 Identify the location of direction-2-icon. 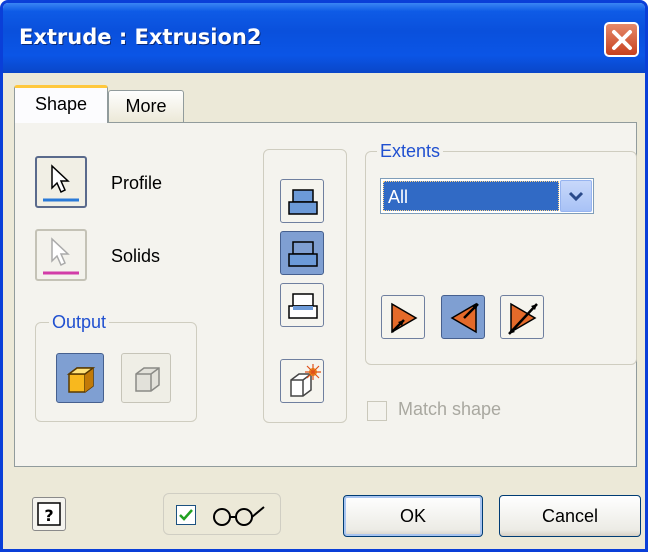
(464, 318).